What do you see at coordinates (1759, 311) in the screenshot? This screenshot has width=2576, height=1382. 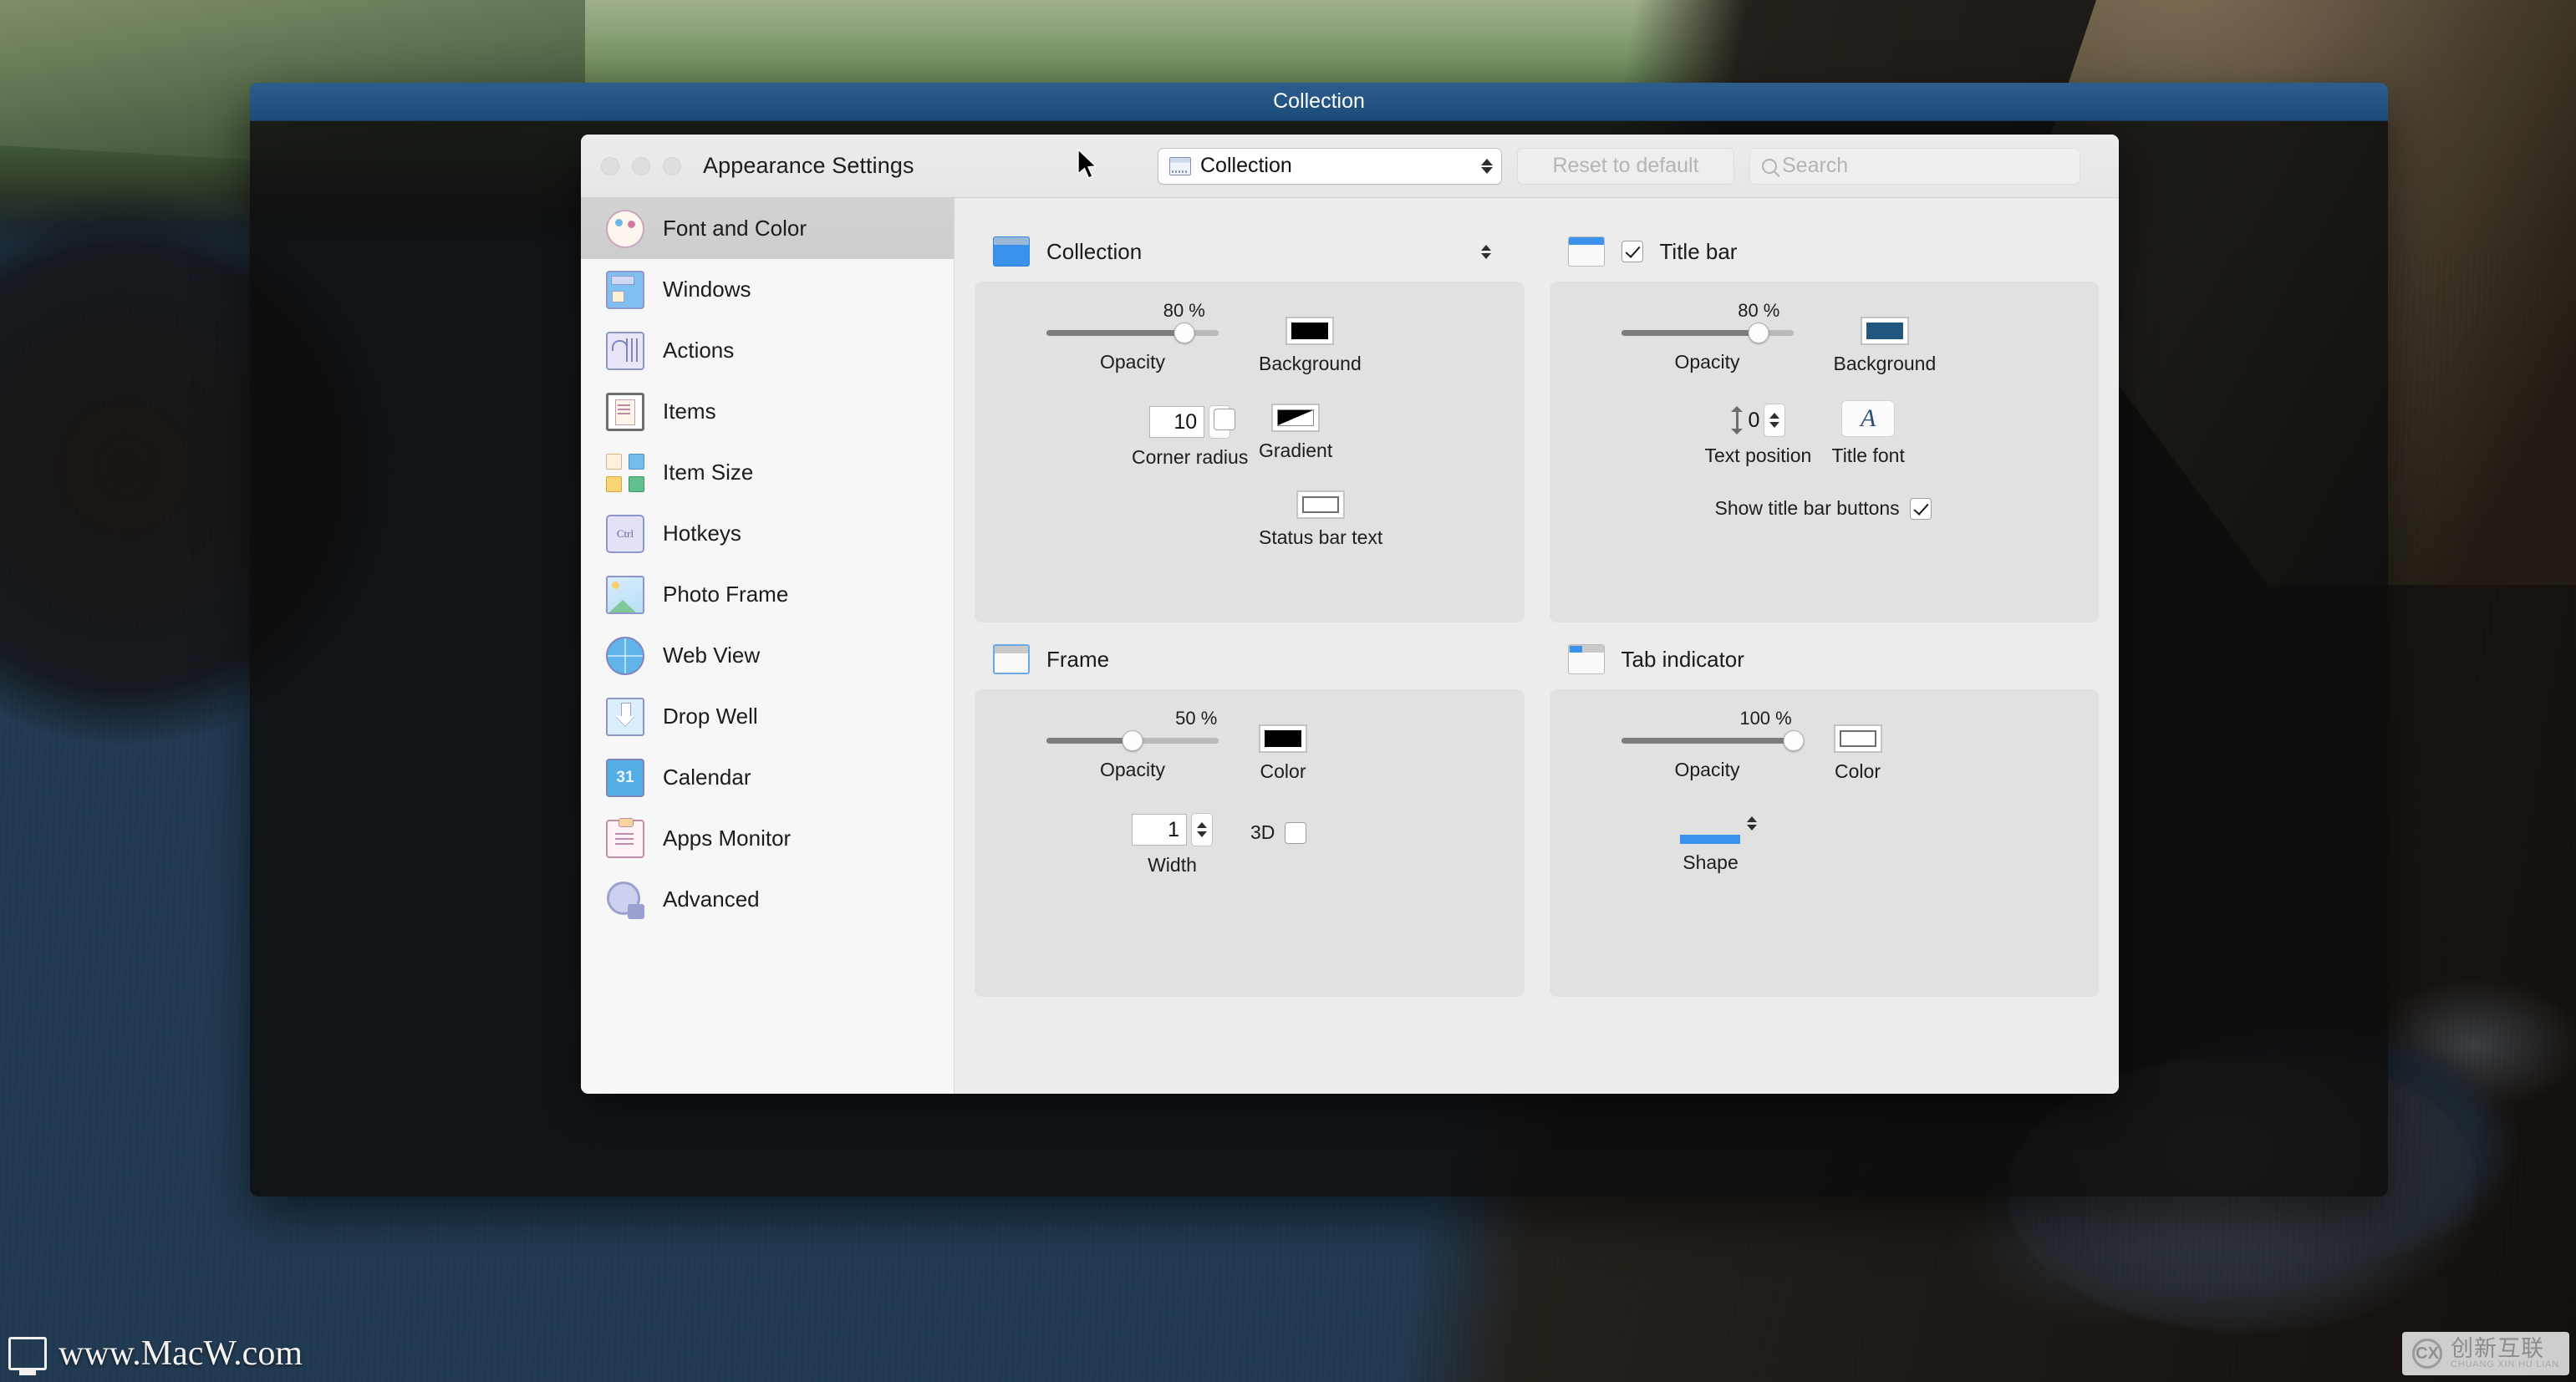 I see `titlebar-opacity-value: 80 %` at bounding box center [1759, 311].